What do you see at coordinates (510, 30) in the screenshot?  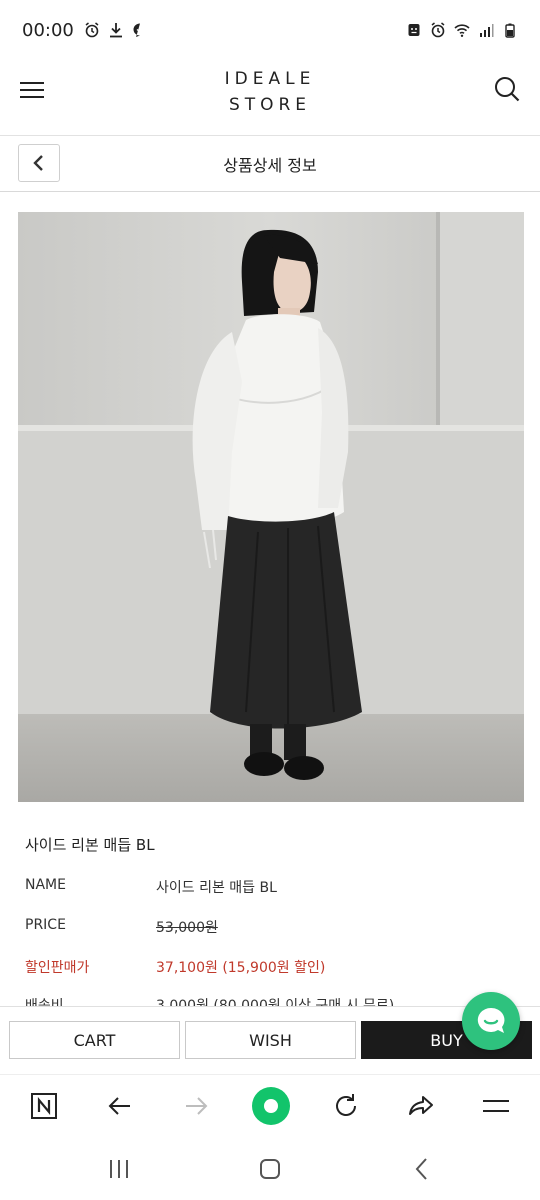 I see `battery-icon` at bounding box center [510, 30].